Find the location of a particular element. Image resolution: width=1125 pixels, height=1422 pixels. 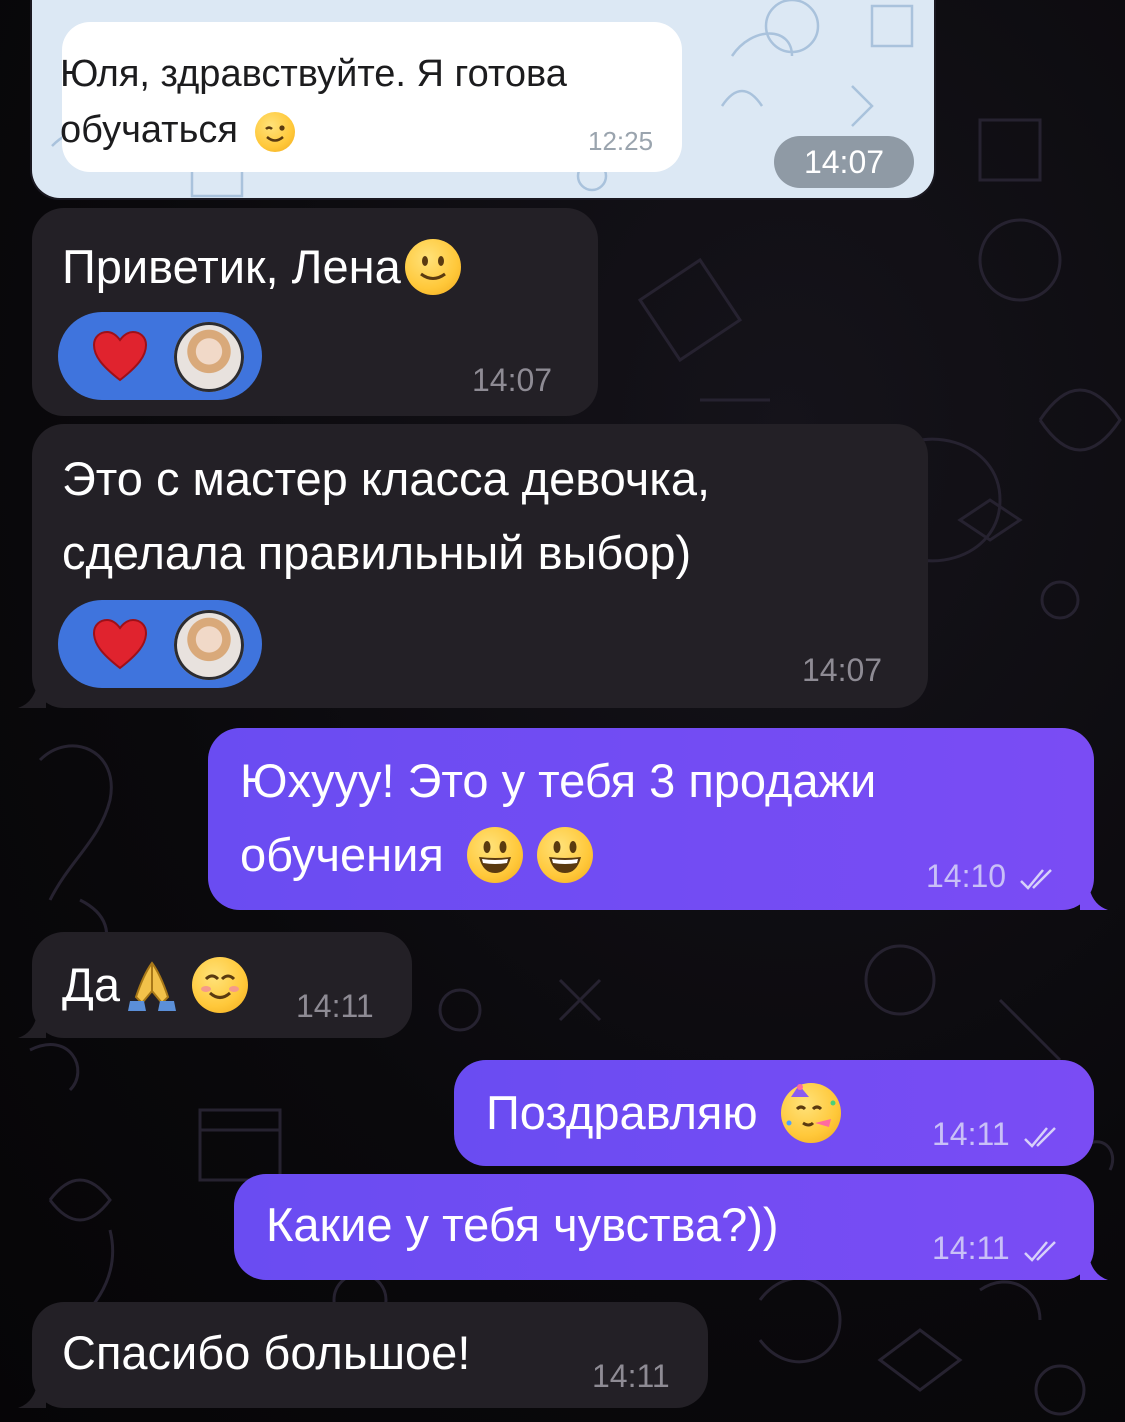

message-incoming: Да 14:11 is located at coordinates (215, 985).